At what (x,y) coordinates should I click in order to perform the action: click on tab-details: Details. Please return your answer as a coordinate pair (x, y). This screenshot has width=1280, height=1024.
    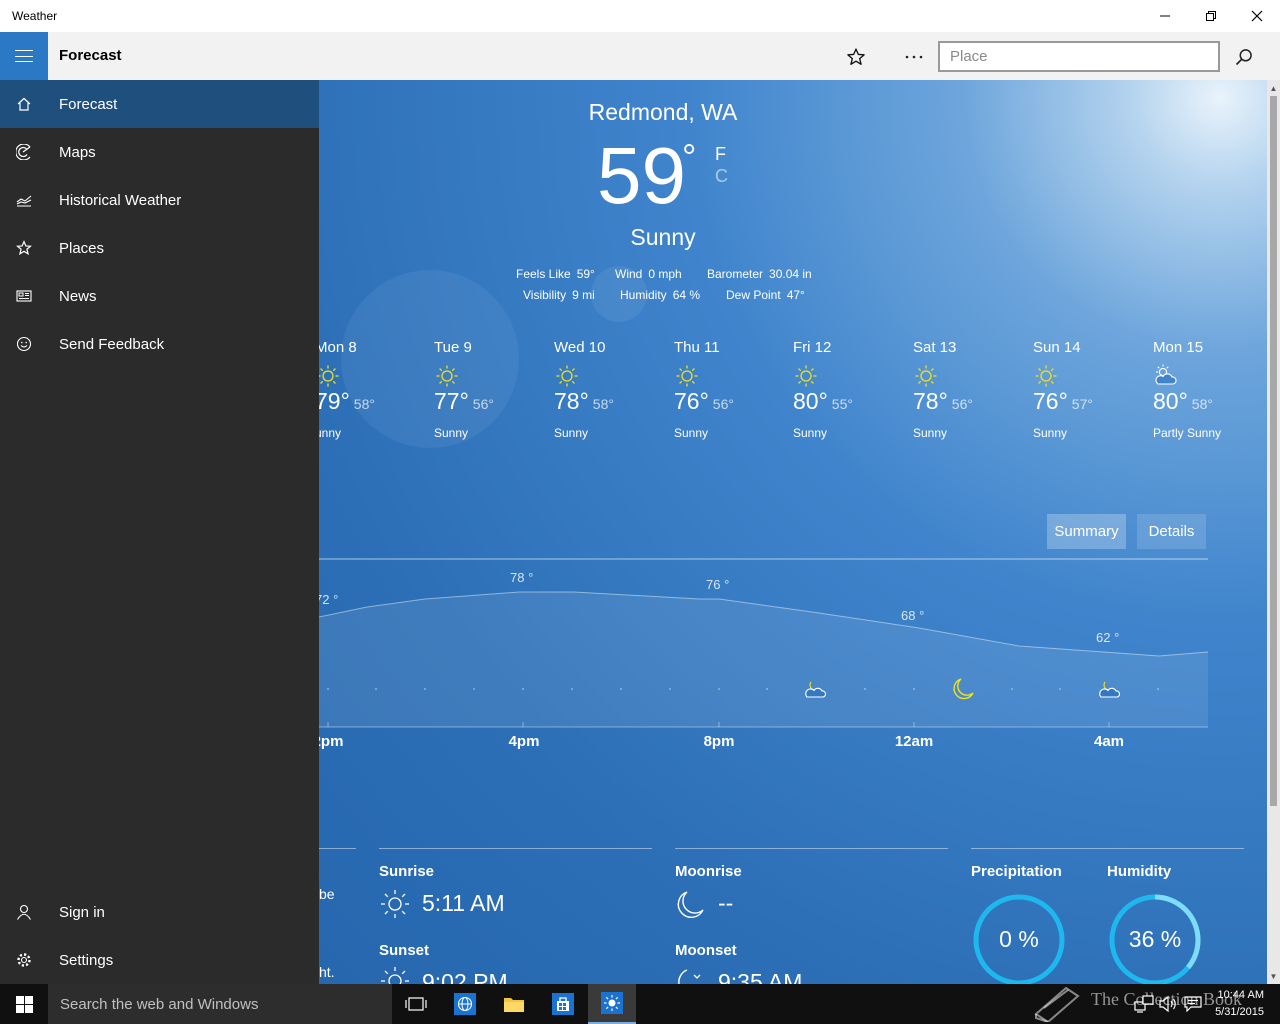
    Looking at the image, I should click on (1171, 531).